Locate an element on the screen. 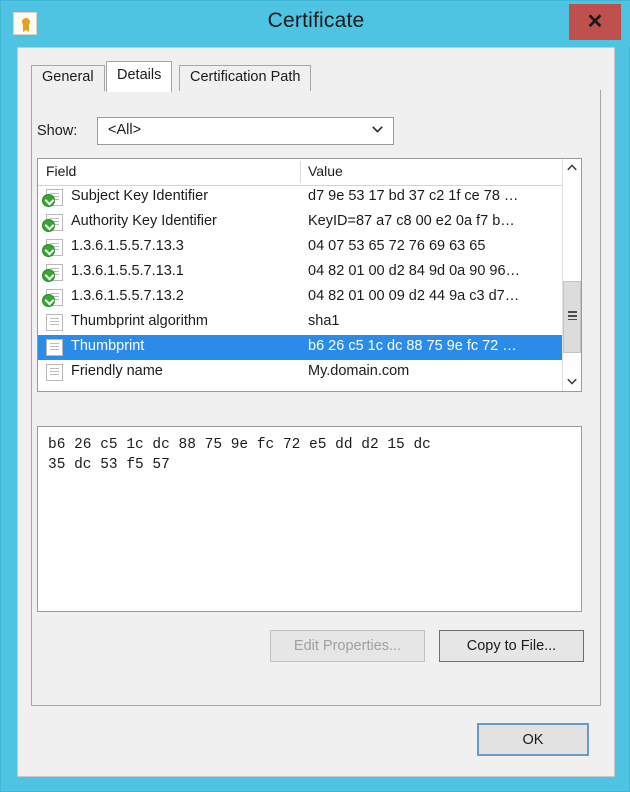 The image size is (630, 792). field-value: My.domain.com is located at coordinates (359, 371).